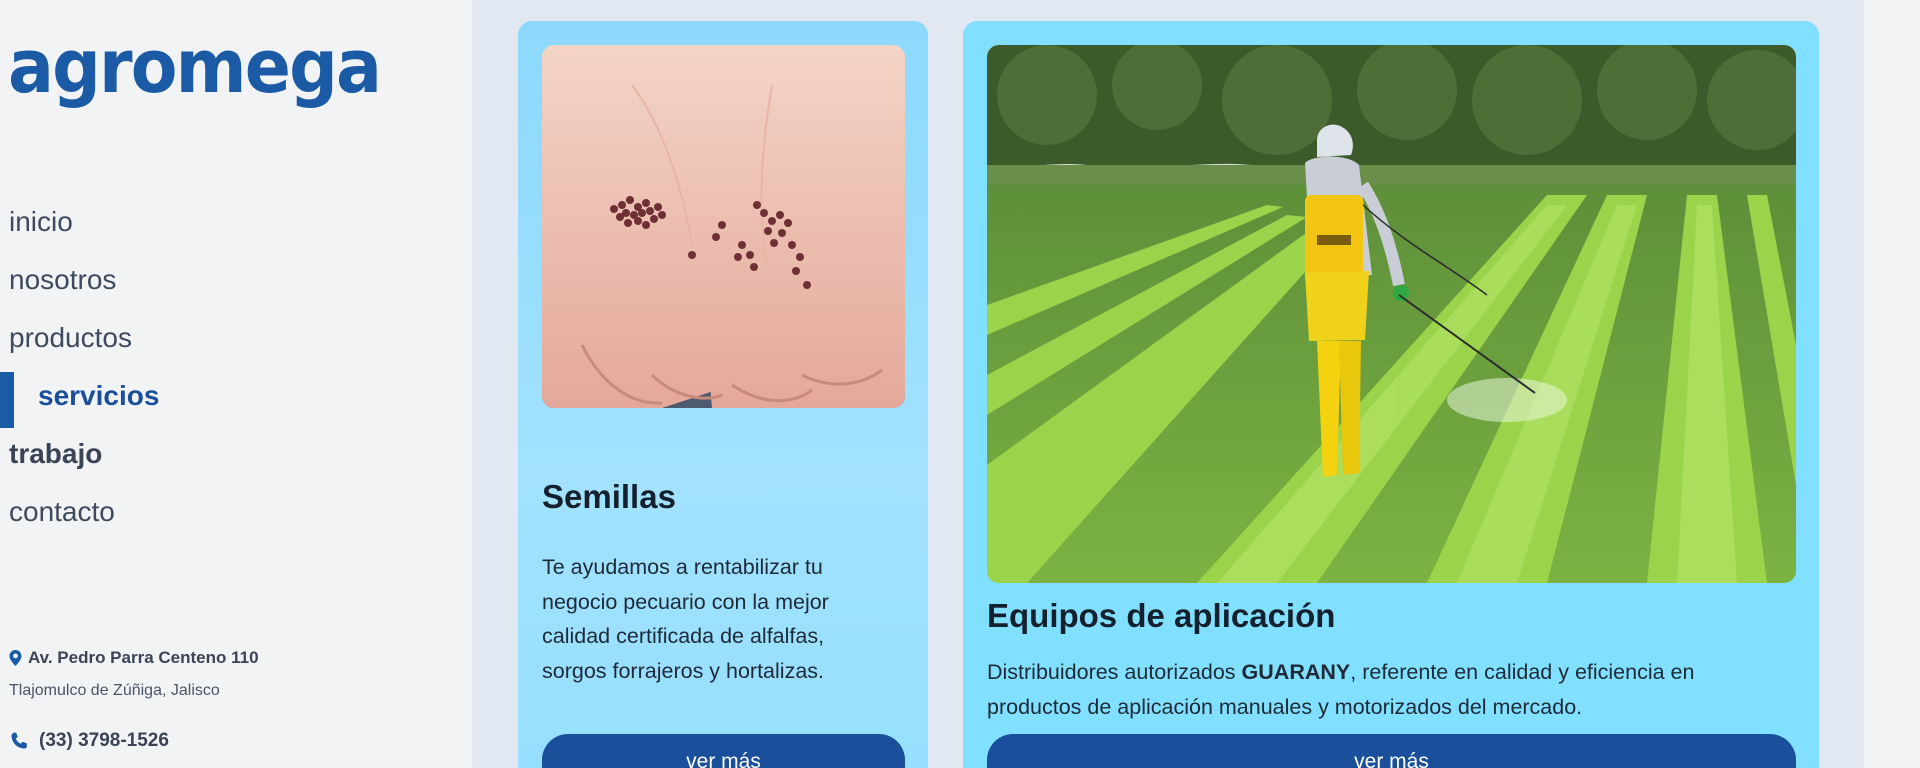 The width and height of the screenshot is (1920, 768). Describe the element at coordinates (104, 741) in the screenshot. I see `phone-text: (33) 3798-1526` at that location.